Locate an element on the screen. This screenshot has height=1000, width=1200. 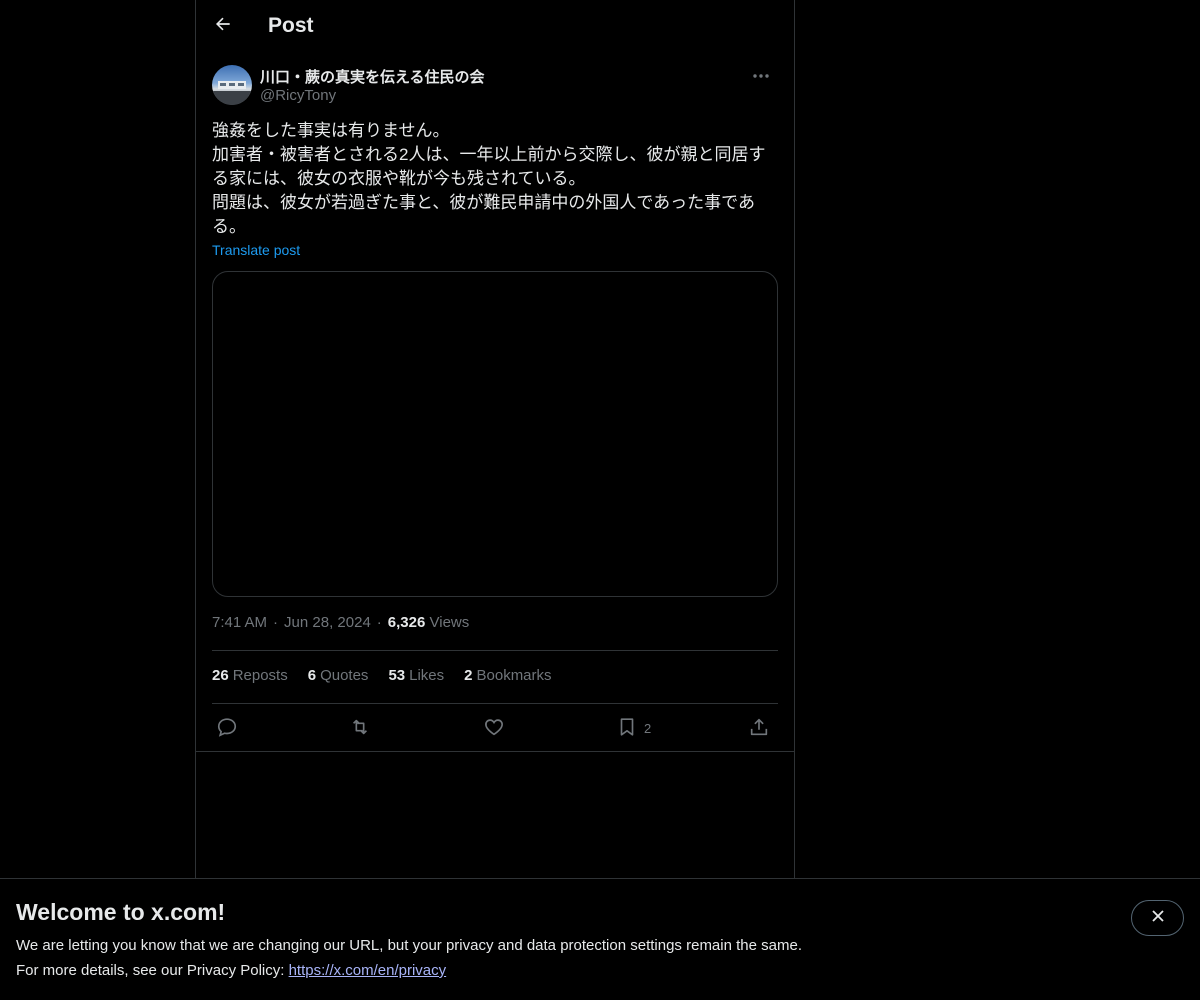
author-name: 川口・蕨の真実を伝える住民の会 is located at coordinates (372, 76).